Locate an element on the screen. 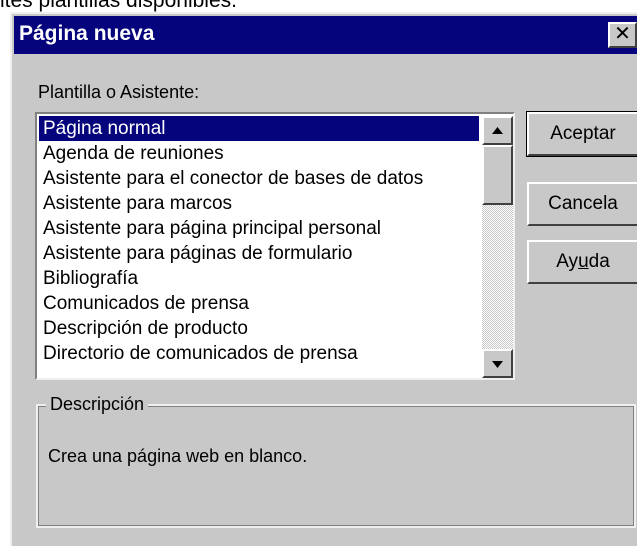 The width and height of the screenshot is (637, 546). cancel-label: Cancela is located at coordinates (583, 203).